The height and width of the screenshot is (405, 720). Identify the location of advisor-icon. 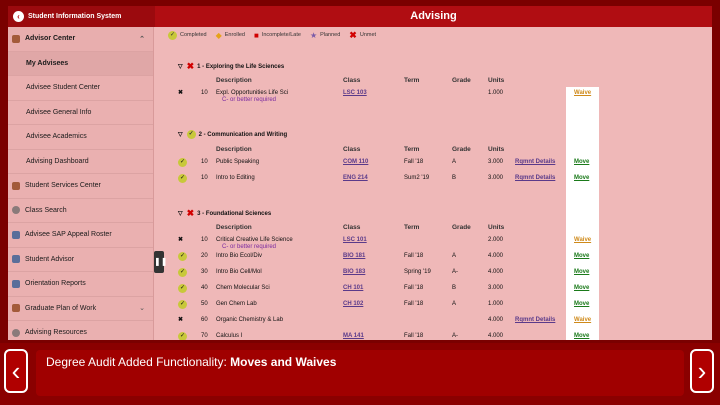
(16, 259).